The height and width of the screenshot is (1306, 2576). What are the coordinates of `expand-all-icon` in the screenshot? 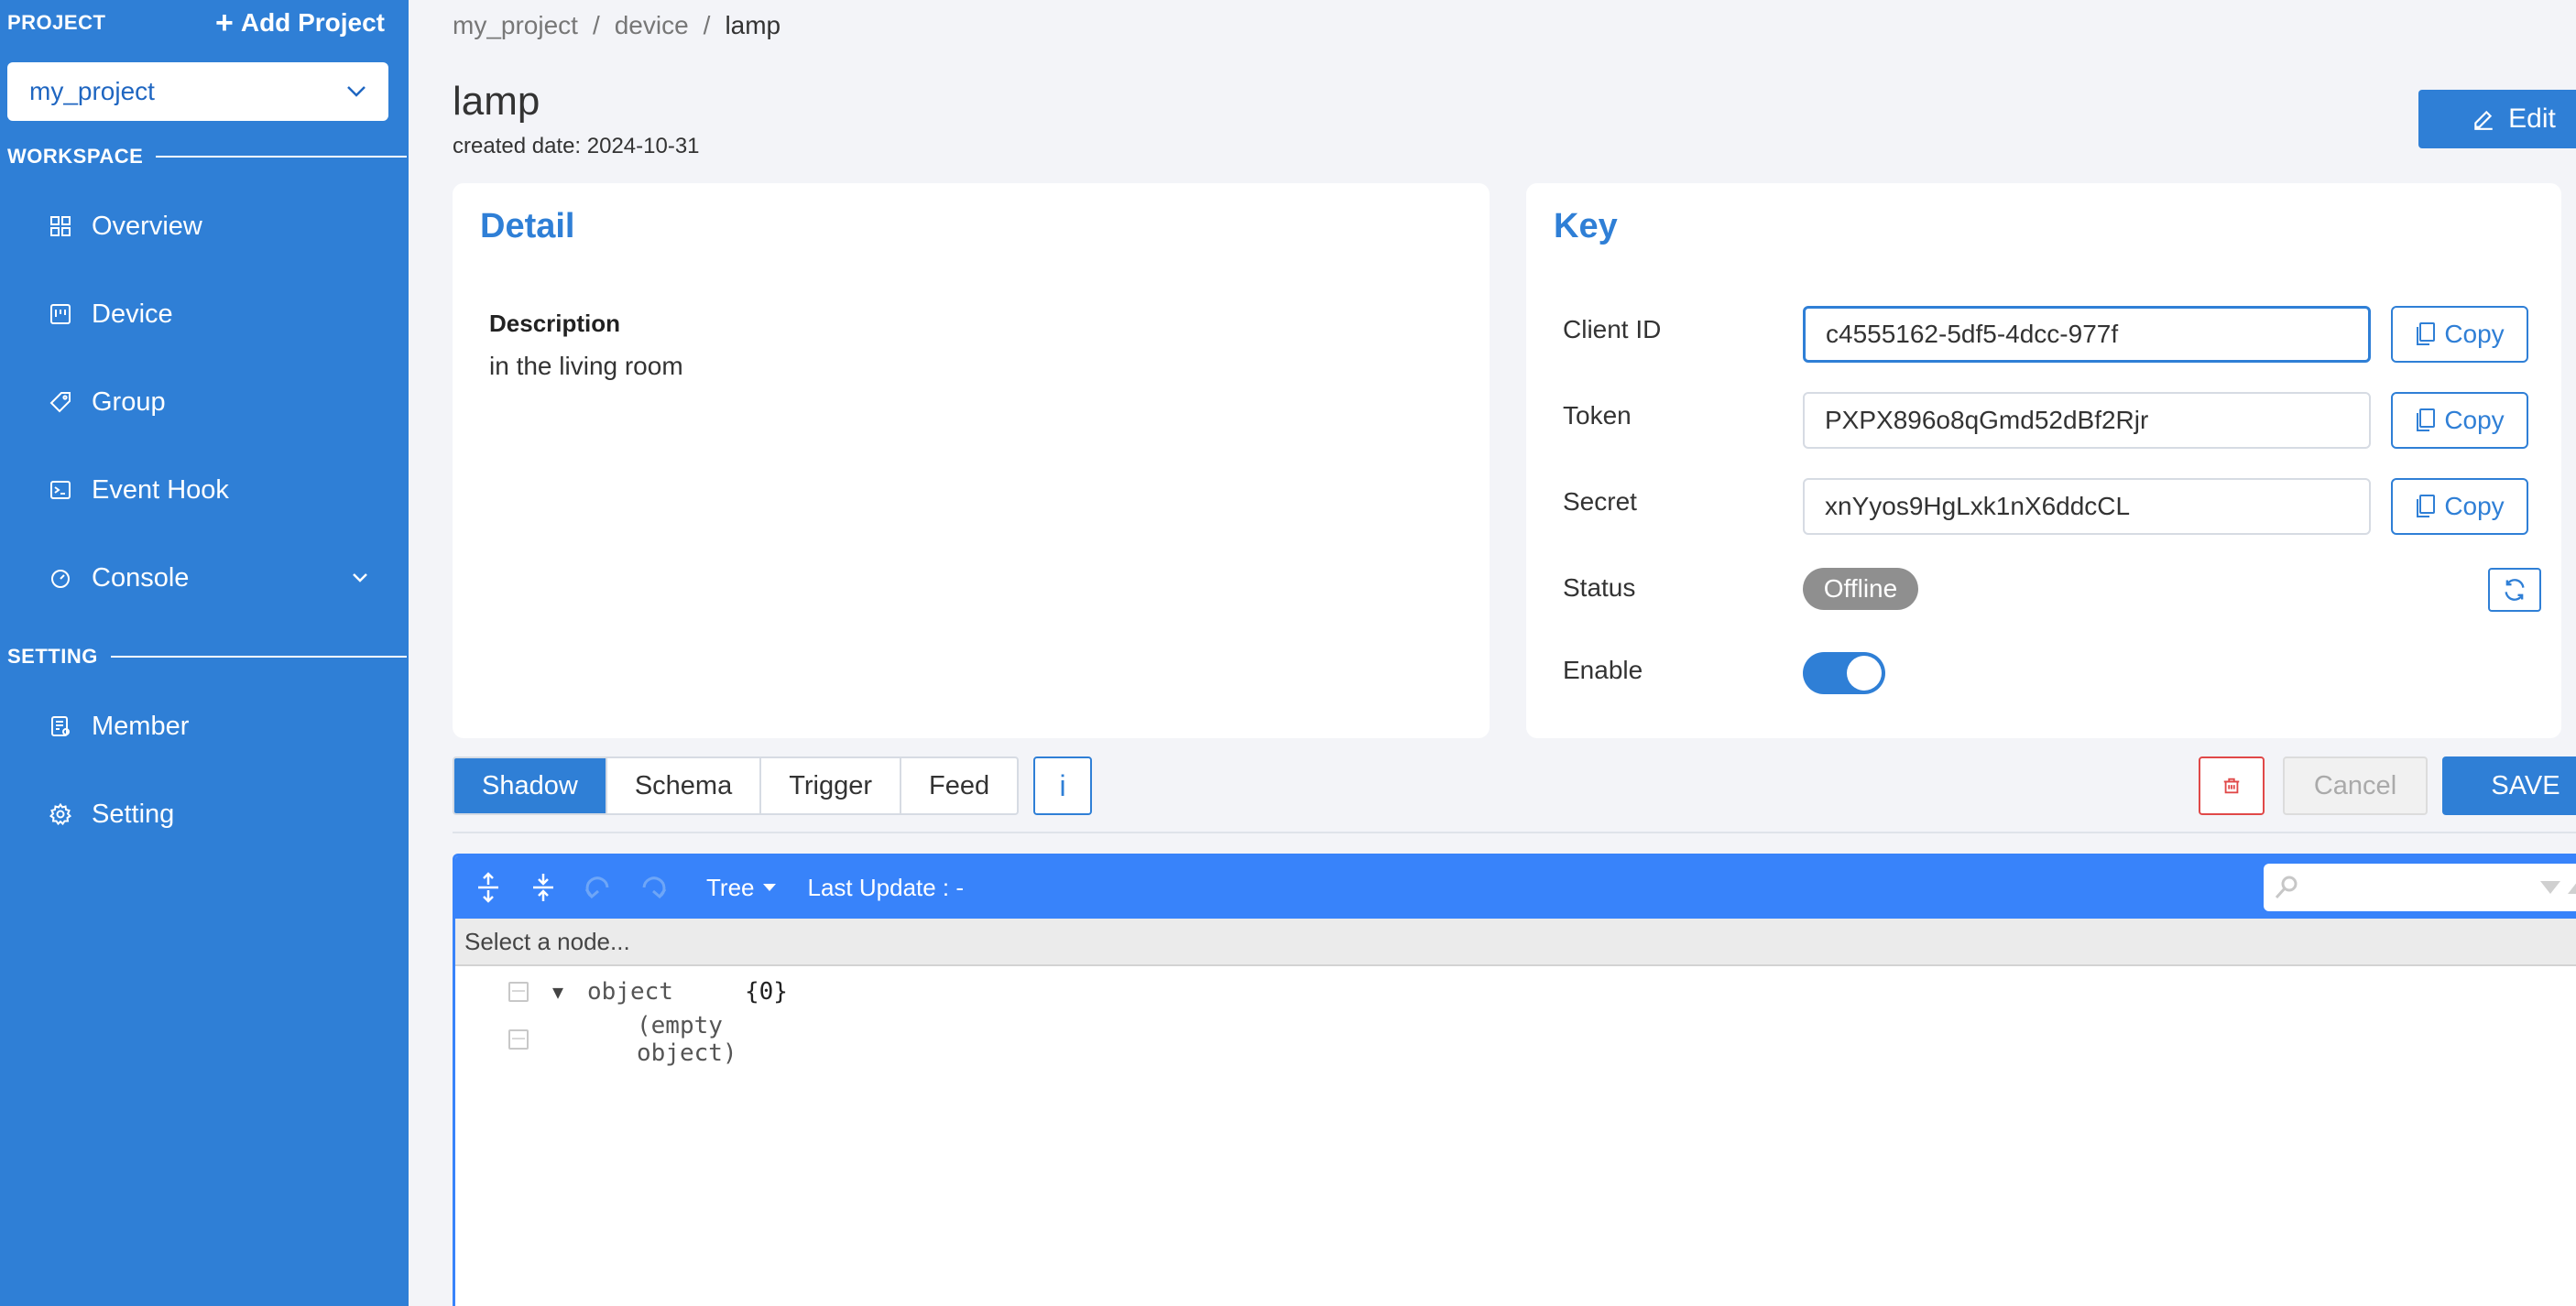 It's located at (488, 887).